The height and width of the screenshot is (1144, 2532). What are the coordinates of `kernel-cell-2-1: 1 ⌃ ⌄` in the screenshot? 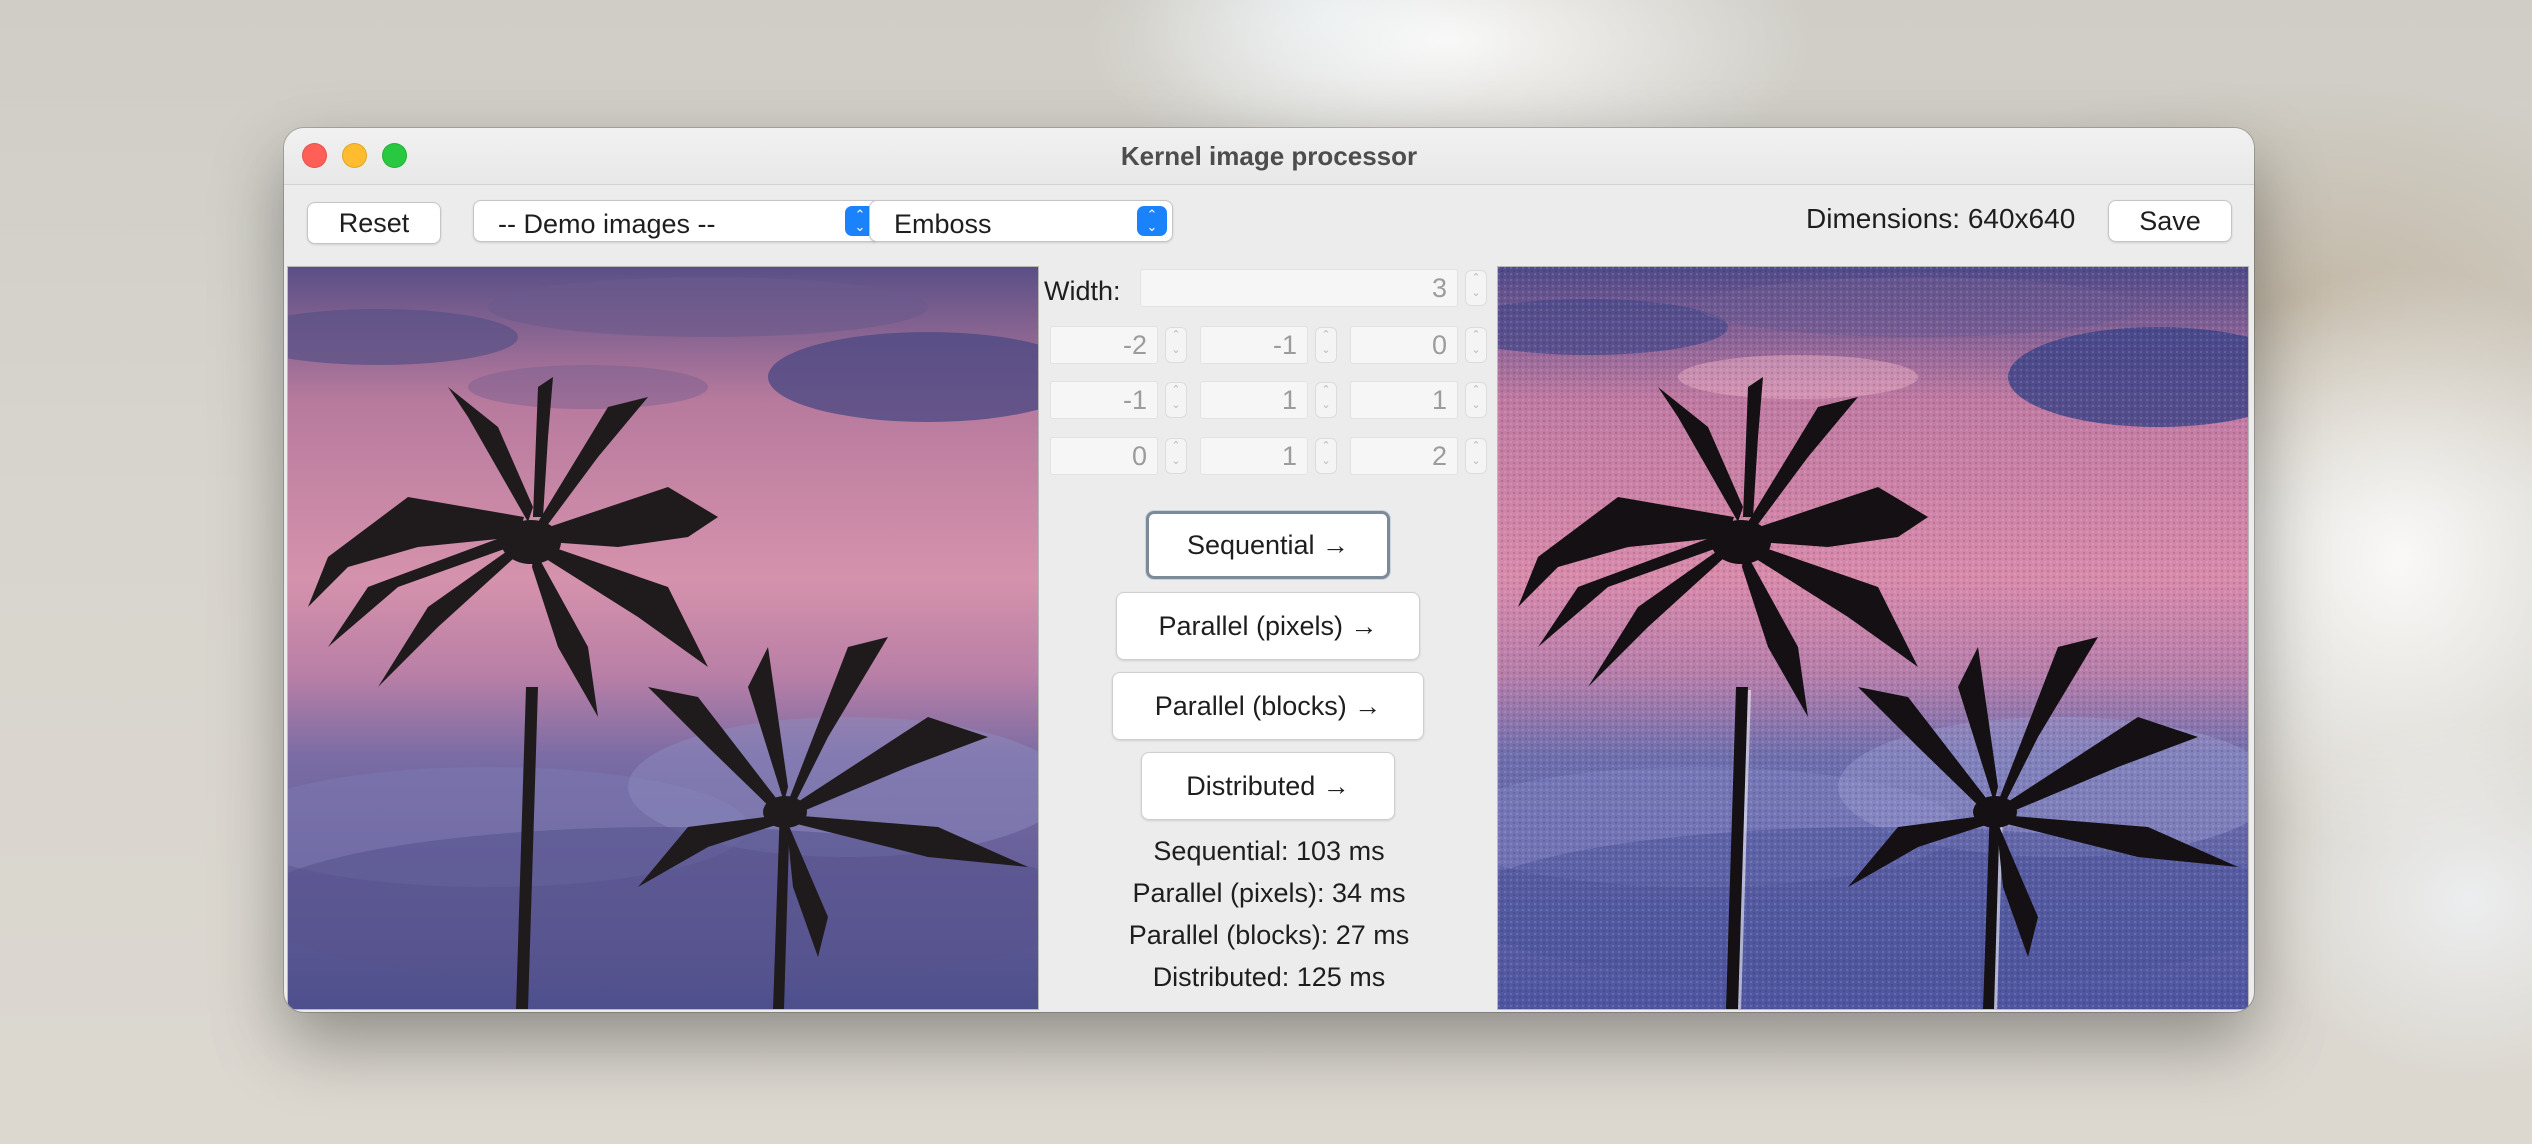 It's located at (1270, 456).